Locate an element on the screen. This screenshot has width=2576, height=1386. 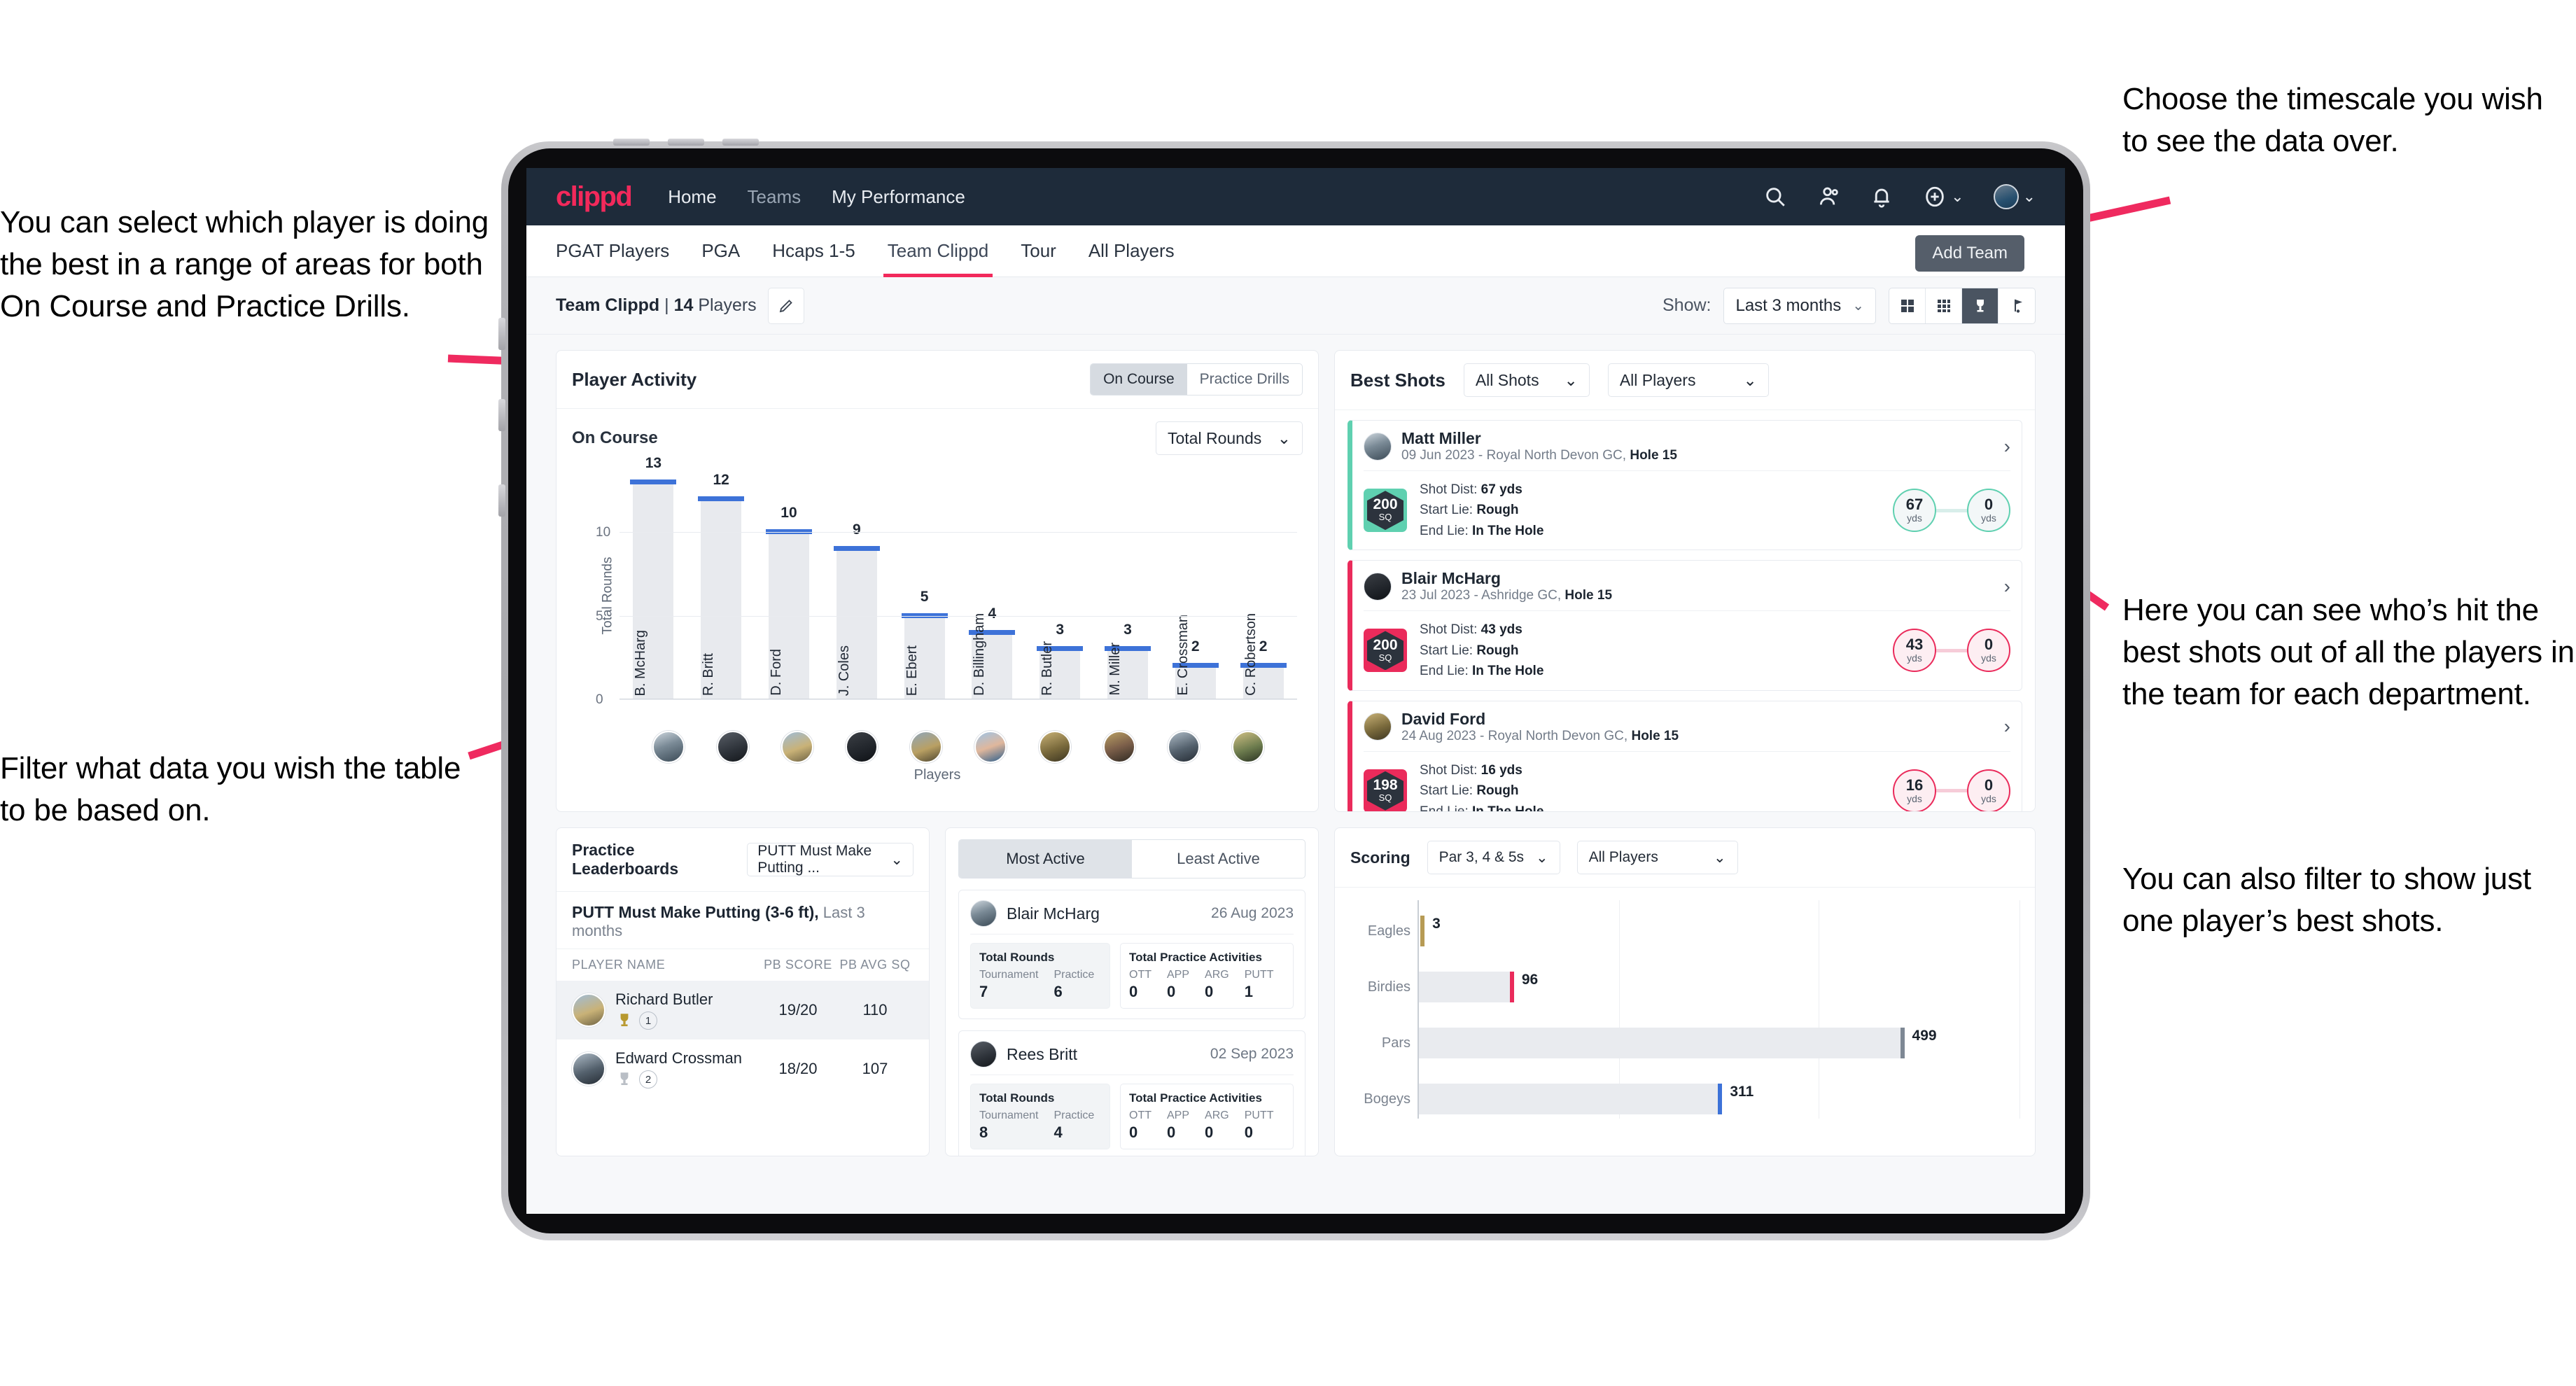
scoring-chart: Eagles 3 Birdies 96 Pars 499 Bogeys 311 is located at coordinates (1685, 1003).